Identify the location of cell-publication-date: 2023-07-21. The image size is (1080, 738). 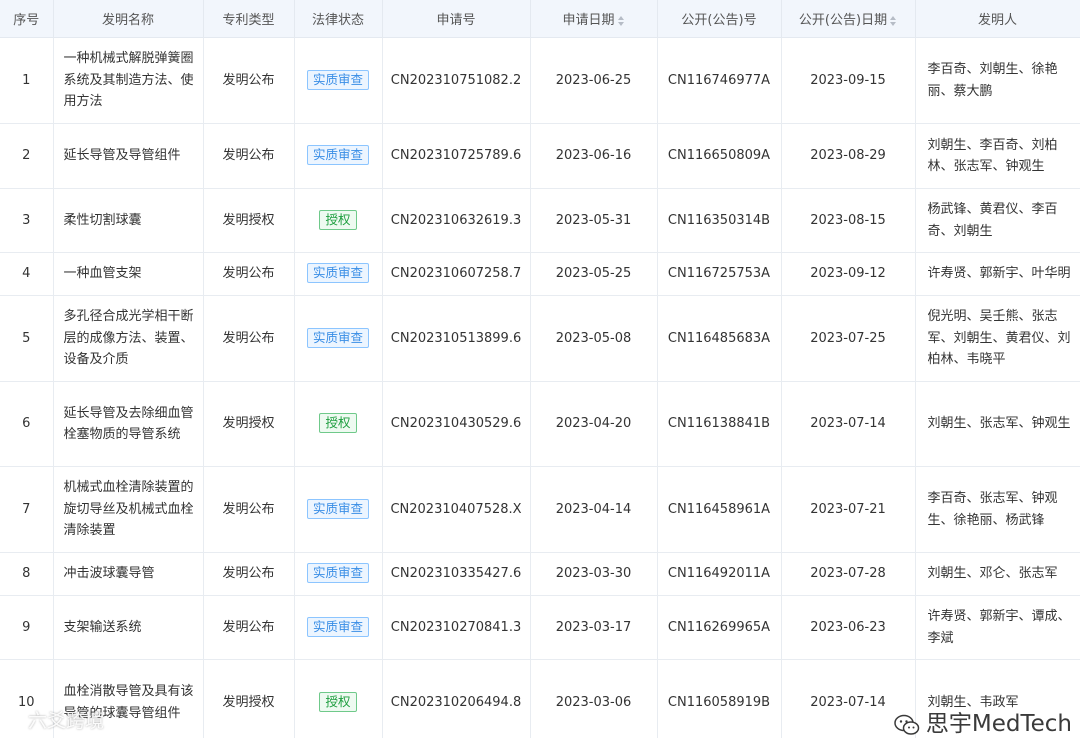
(848, 509).